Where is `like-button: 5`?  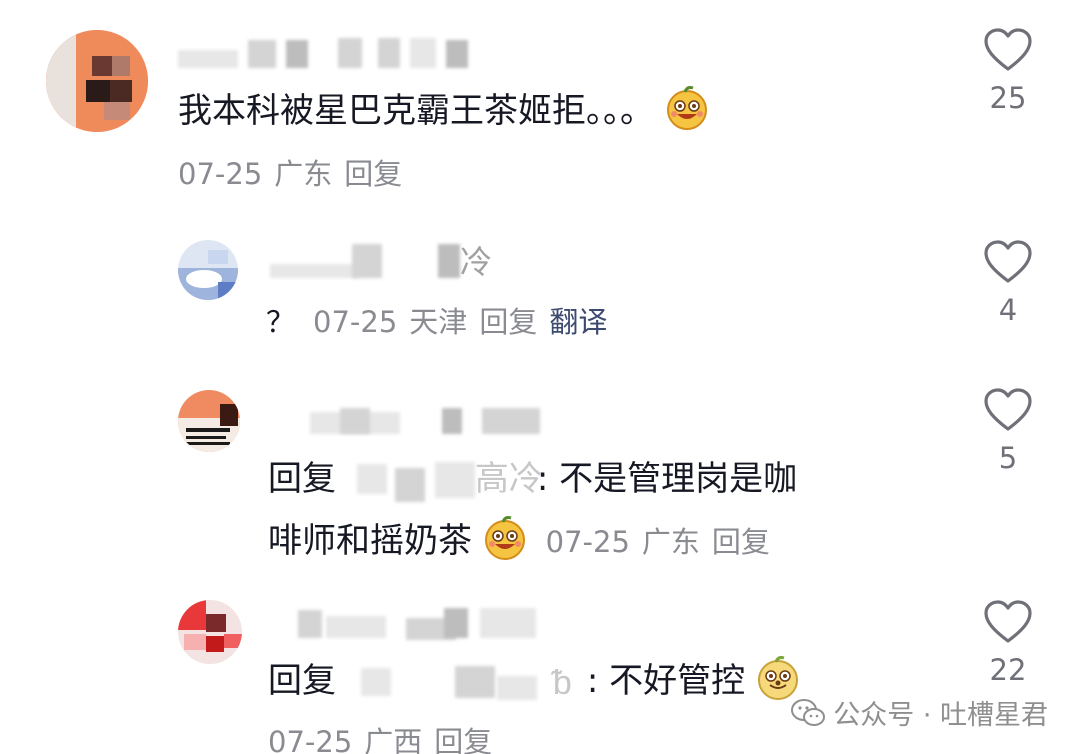
like-button: 5 is located at coordinates (1008, 432).